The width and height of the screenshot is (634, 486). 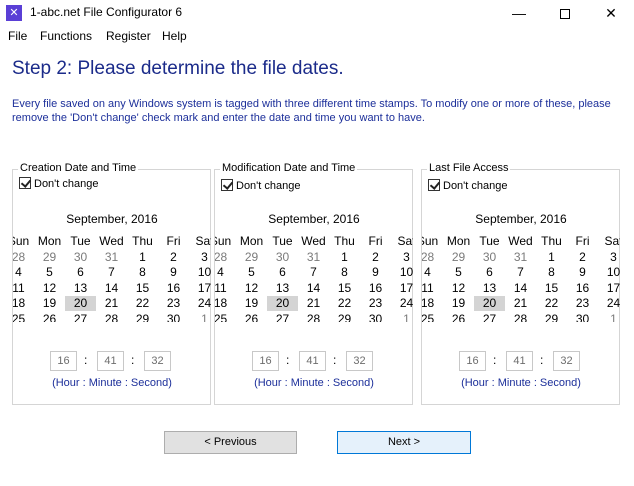 I want to click on close-button: ✕, so click(x=611, y=13).